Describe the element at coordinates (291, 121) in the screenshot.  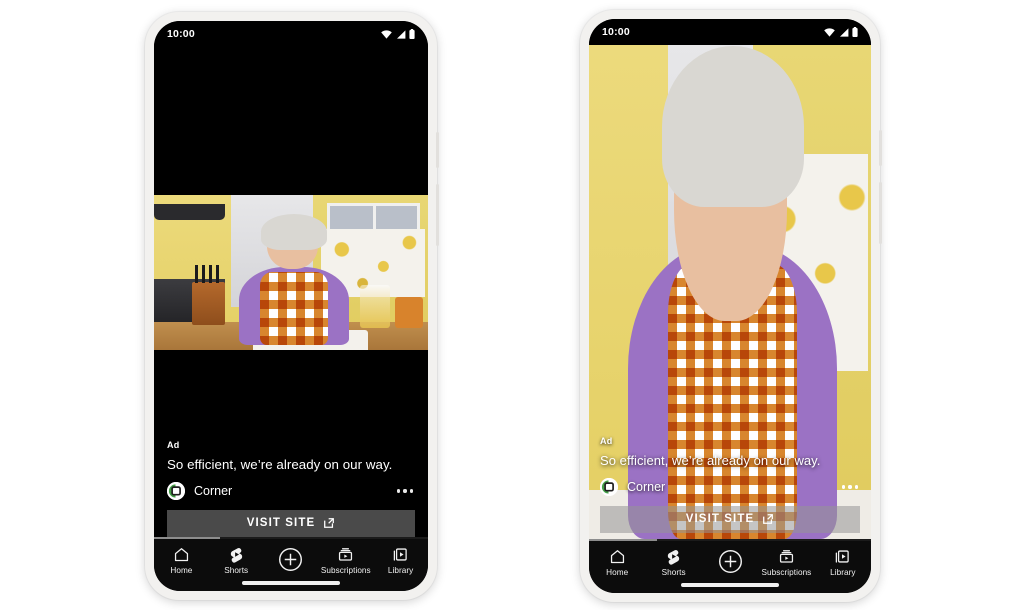
I see `letterbox-top` at that location.